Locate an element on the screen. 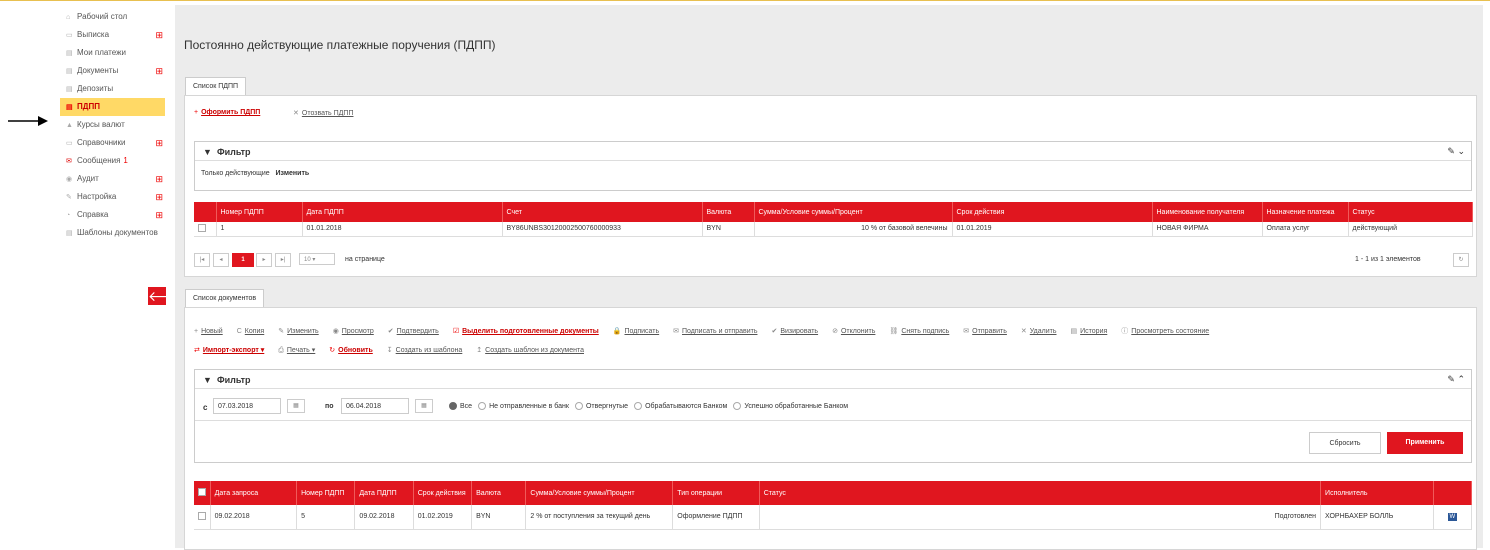  doc-action-12: ✕ Удалить is located at coordinates (1039, 331).